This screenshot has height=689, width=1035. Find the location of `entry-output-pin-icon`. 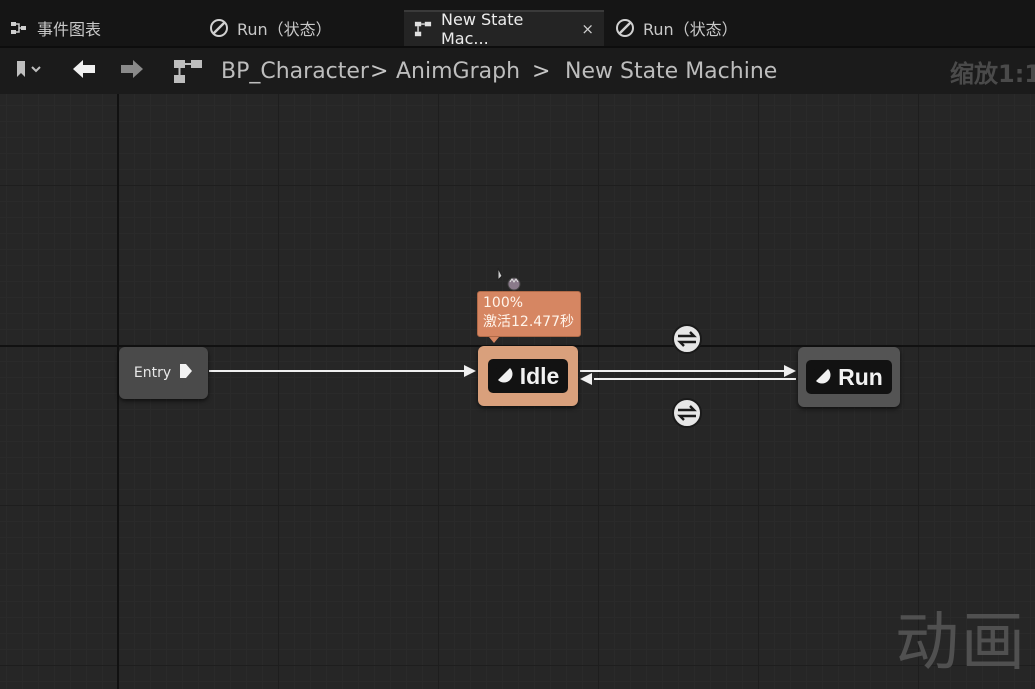

entry-output-pin-icon is located at coordinates (186, 373).